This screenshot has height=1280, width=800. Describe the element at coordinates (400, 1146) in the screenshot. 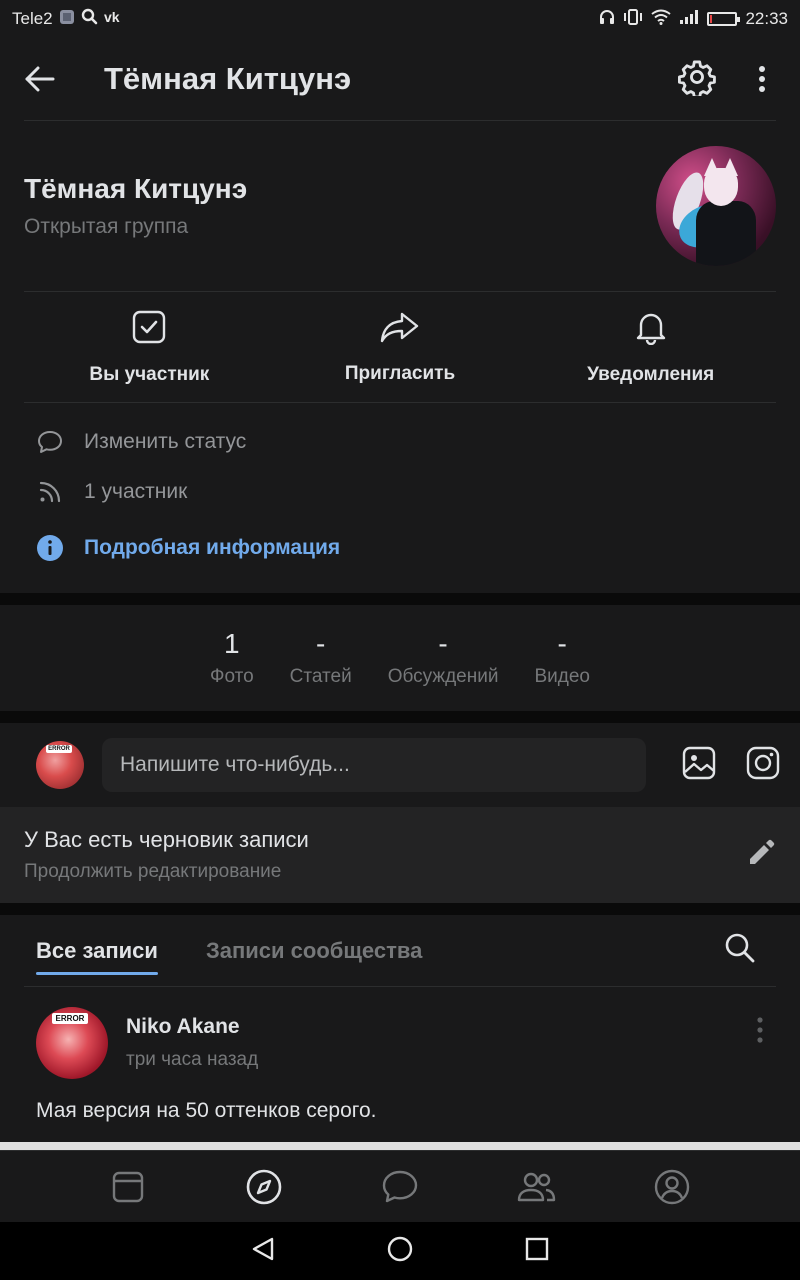

I see `divider` at that location.